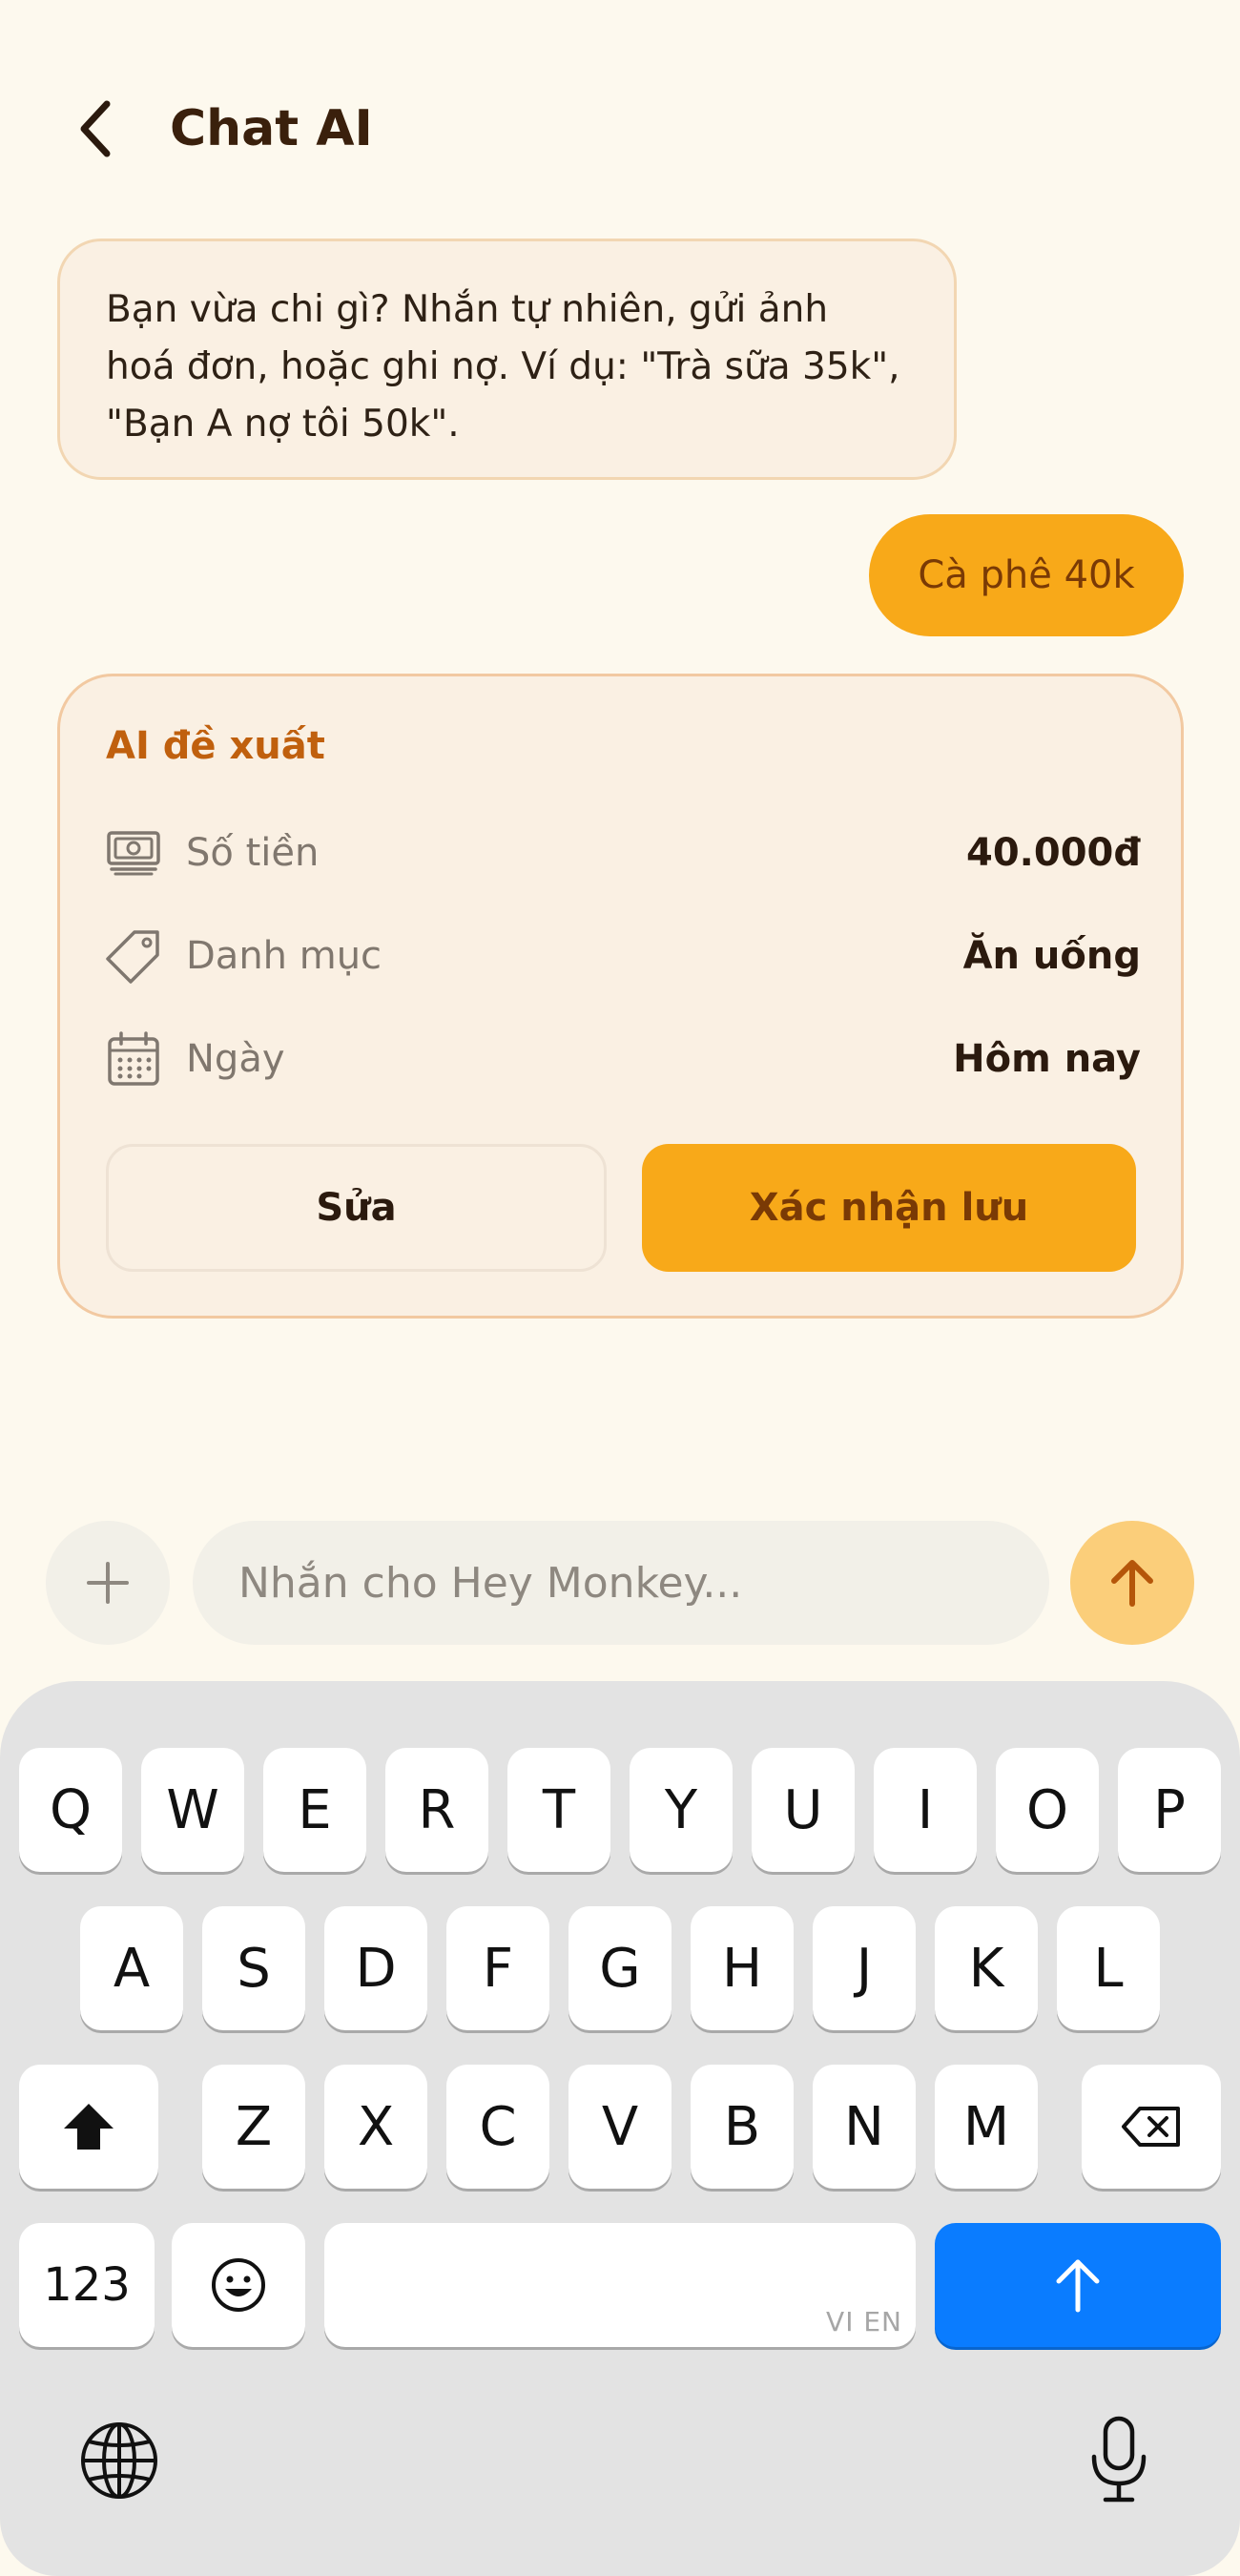 The height and width of the screenshot is (2576, 1240). I want to click on edit-button: Sửa, so click(356, 1208).